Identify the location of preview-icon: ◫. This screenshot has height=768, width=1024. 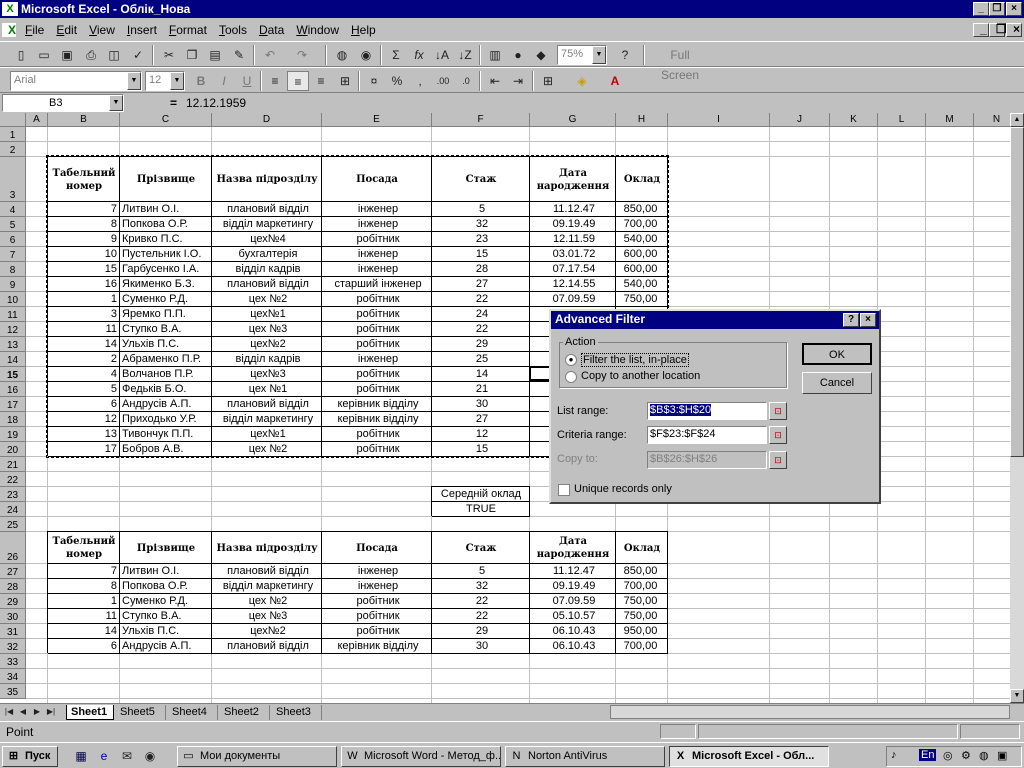
(114, 55).